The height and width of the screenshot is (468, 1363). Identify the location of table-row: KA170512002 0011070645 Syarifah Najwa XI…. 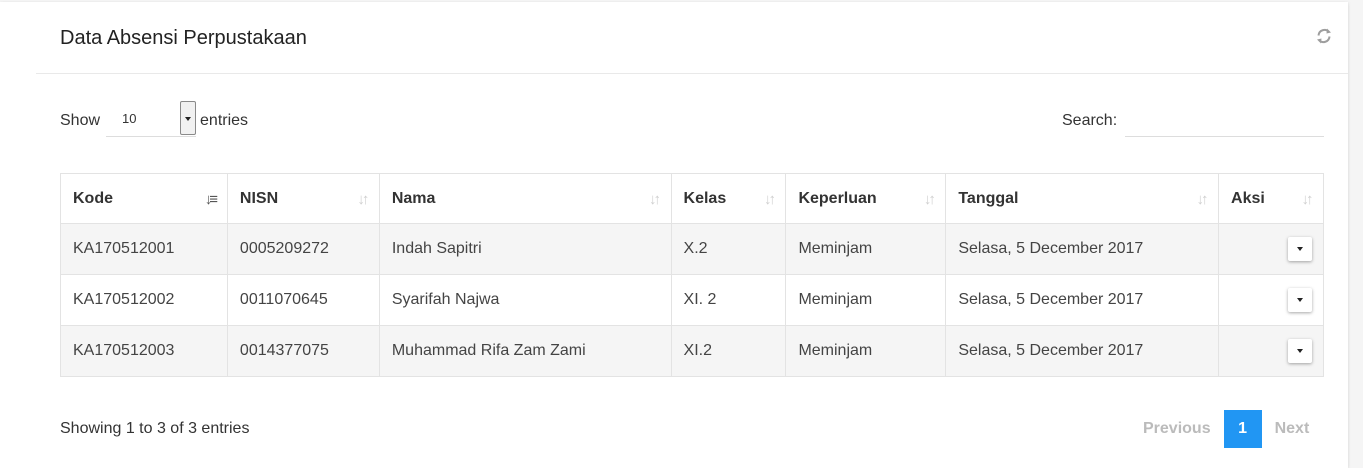
(692, 300).